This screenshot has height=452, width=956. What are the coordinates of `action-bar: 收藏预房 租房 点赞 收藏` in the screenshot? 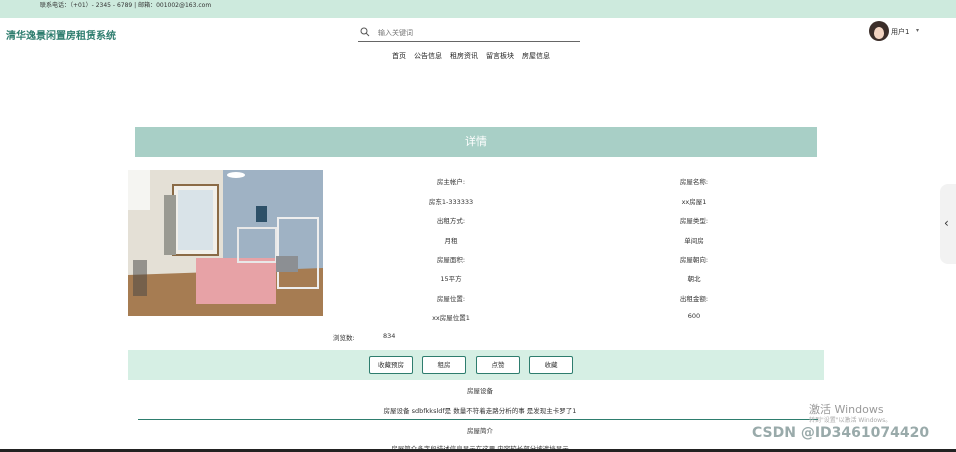 It's located at (476, 365).